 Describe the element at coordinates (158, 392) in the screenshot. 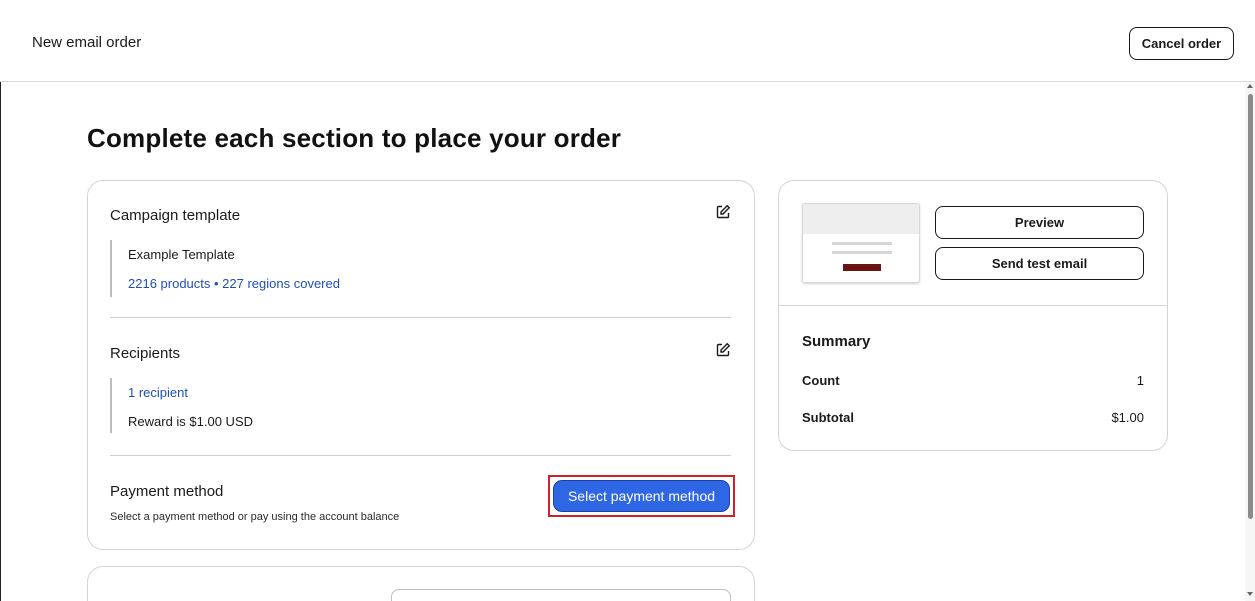

I see `recipient-count-link: 1 recipient` at that location.